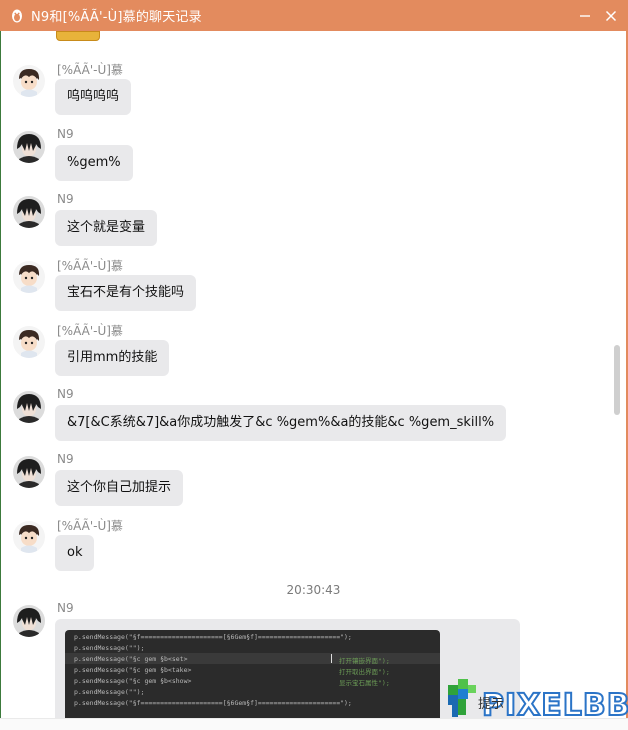  What do you see at coordinates (126, 293) in the screenshot?
I see `message-bubble: 宝石不是有个技能吗` at bounding box center [126, 293].